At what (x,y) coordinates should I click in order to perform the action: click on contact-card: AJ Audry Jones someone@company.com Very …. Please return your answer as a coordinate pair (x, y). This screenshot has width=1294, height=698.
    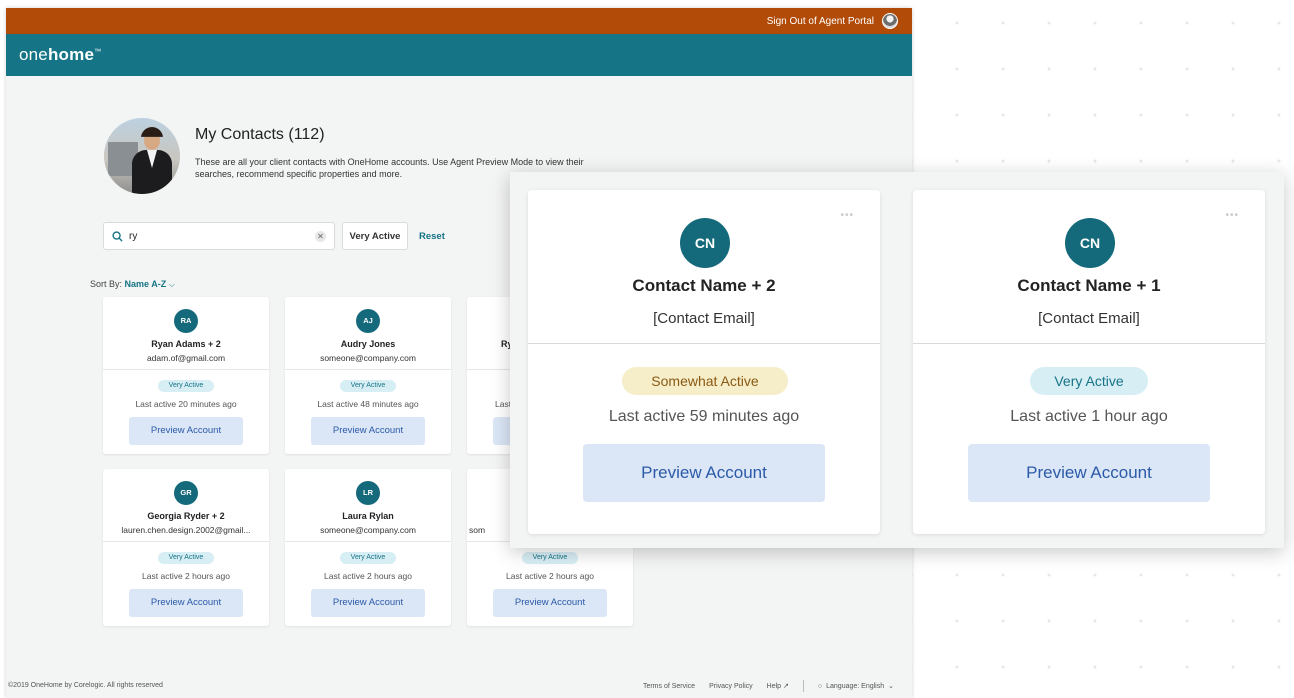
    Looking at the image, I should click on (368, 375).